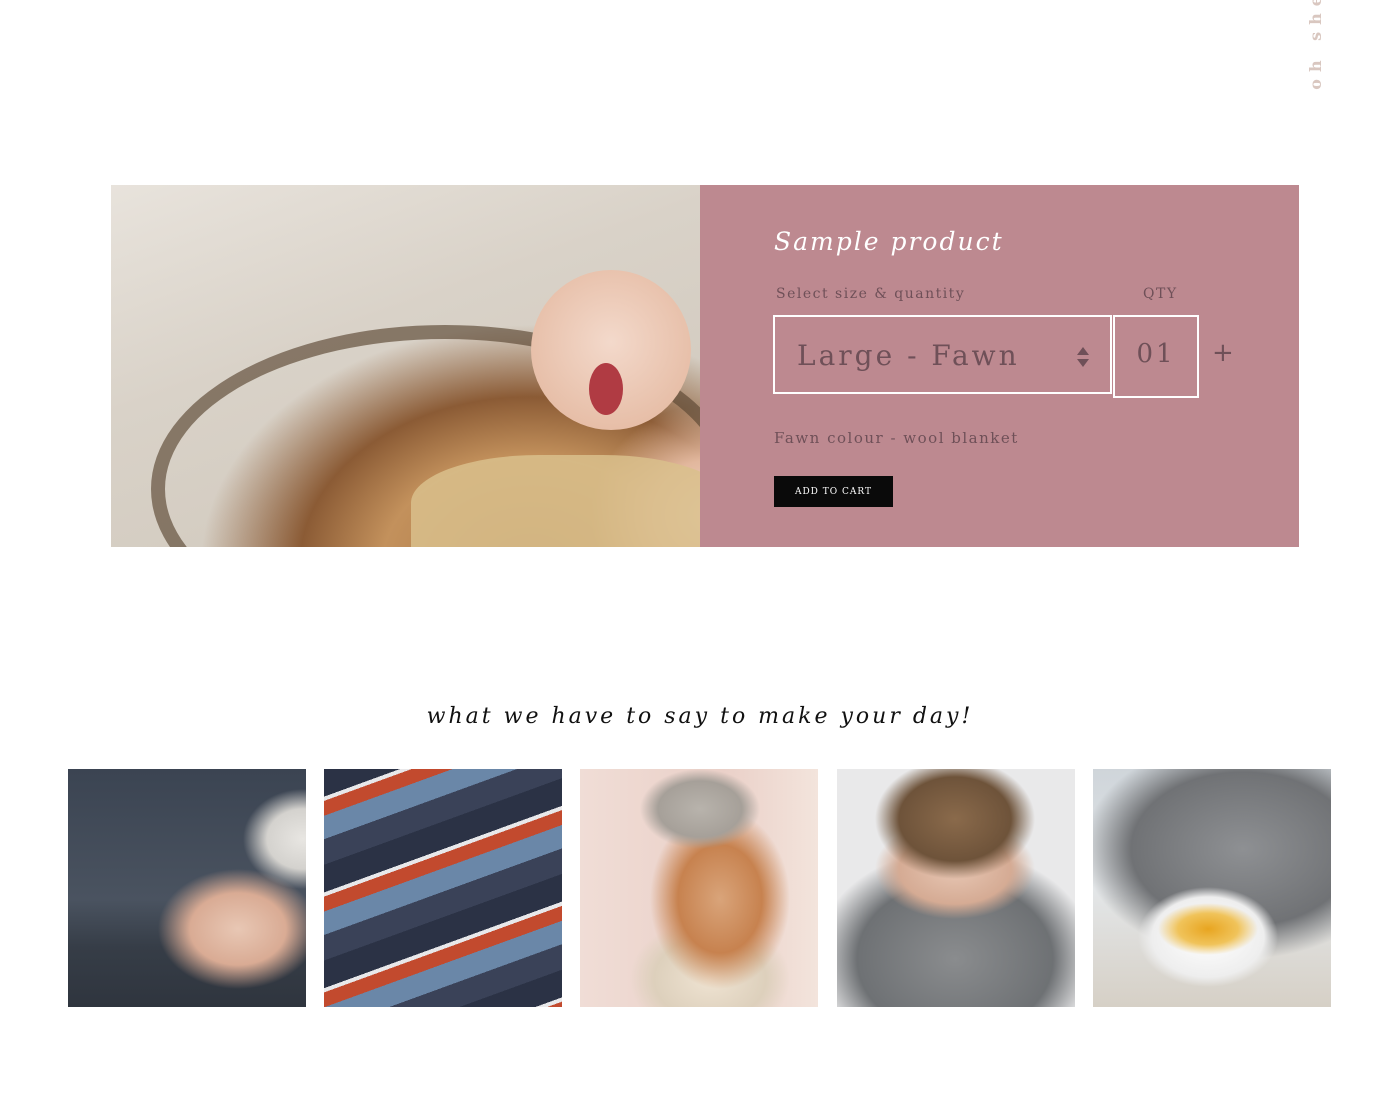 The image size is (1400, 1095). I want to click on baby-mouth-shape, so click(606, 389).